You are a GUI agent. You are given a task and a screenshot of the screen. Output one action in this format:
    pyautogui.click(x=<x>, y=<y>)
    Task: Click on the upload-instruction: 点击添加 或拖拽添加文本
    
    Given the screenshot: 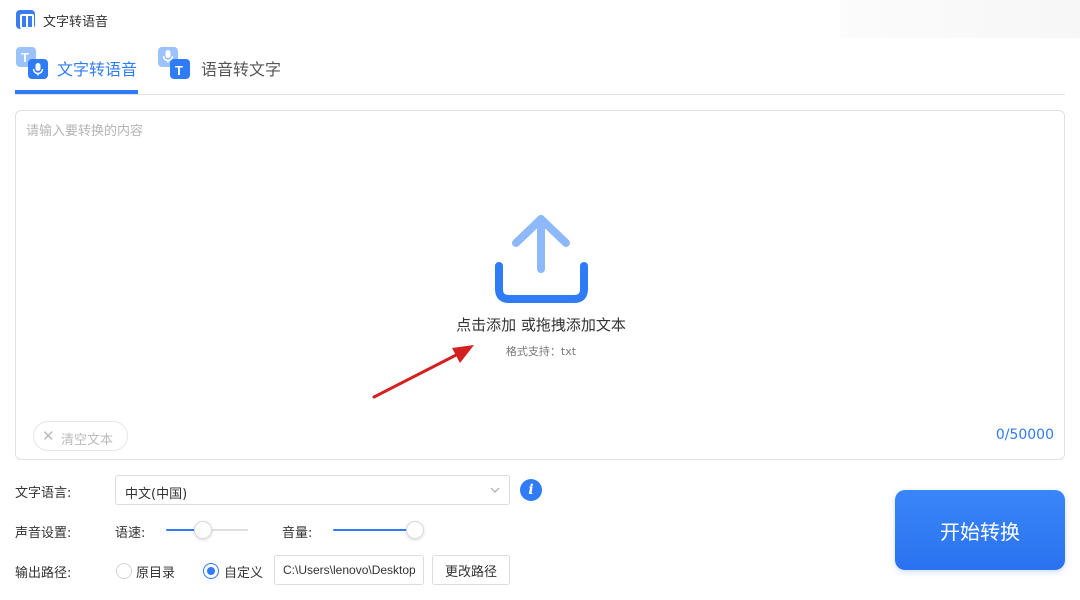 What is the action you would take?
    pyautogui.click(x=541, y=325)
    